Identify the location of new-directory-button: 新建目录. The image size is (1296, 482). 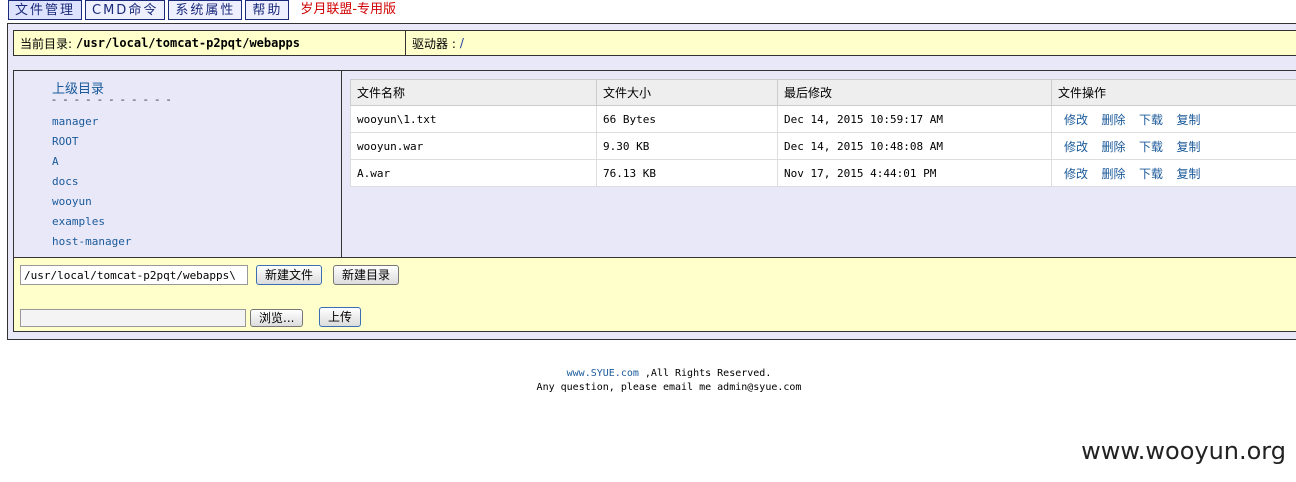
(366, 275).